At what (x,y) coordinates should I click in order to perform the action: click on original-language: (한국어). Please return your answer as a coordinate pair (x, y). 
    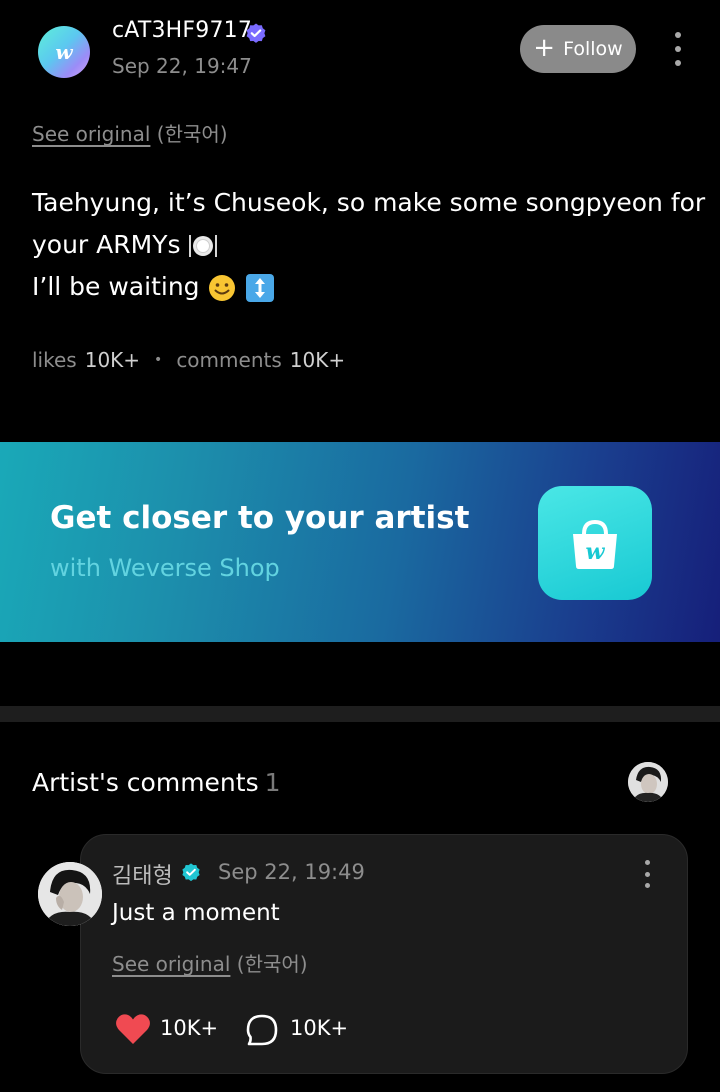
    Looking at the image, I should click on (192, 134).